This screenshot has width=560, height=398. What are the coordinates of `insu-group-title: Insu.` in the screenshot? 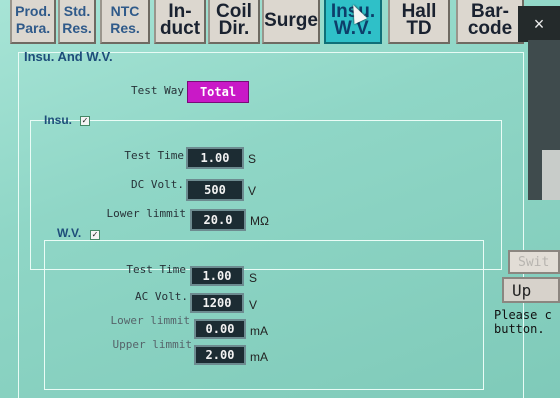 It's located at (58, 120).